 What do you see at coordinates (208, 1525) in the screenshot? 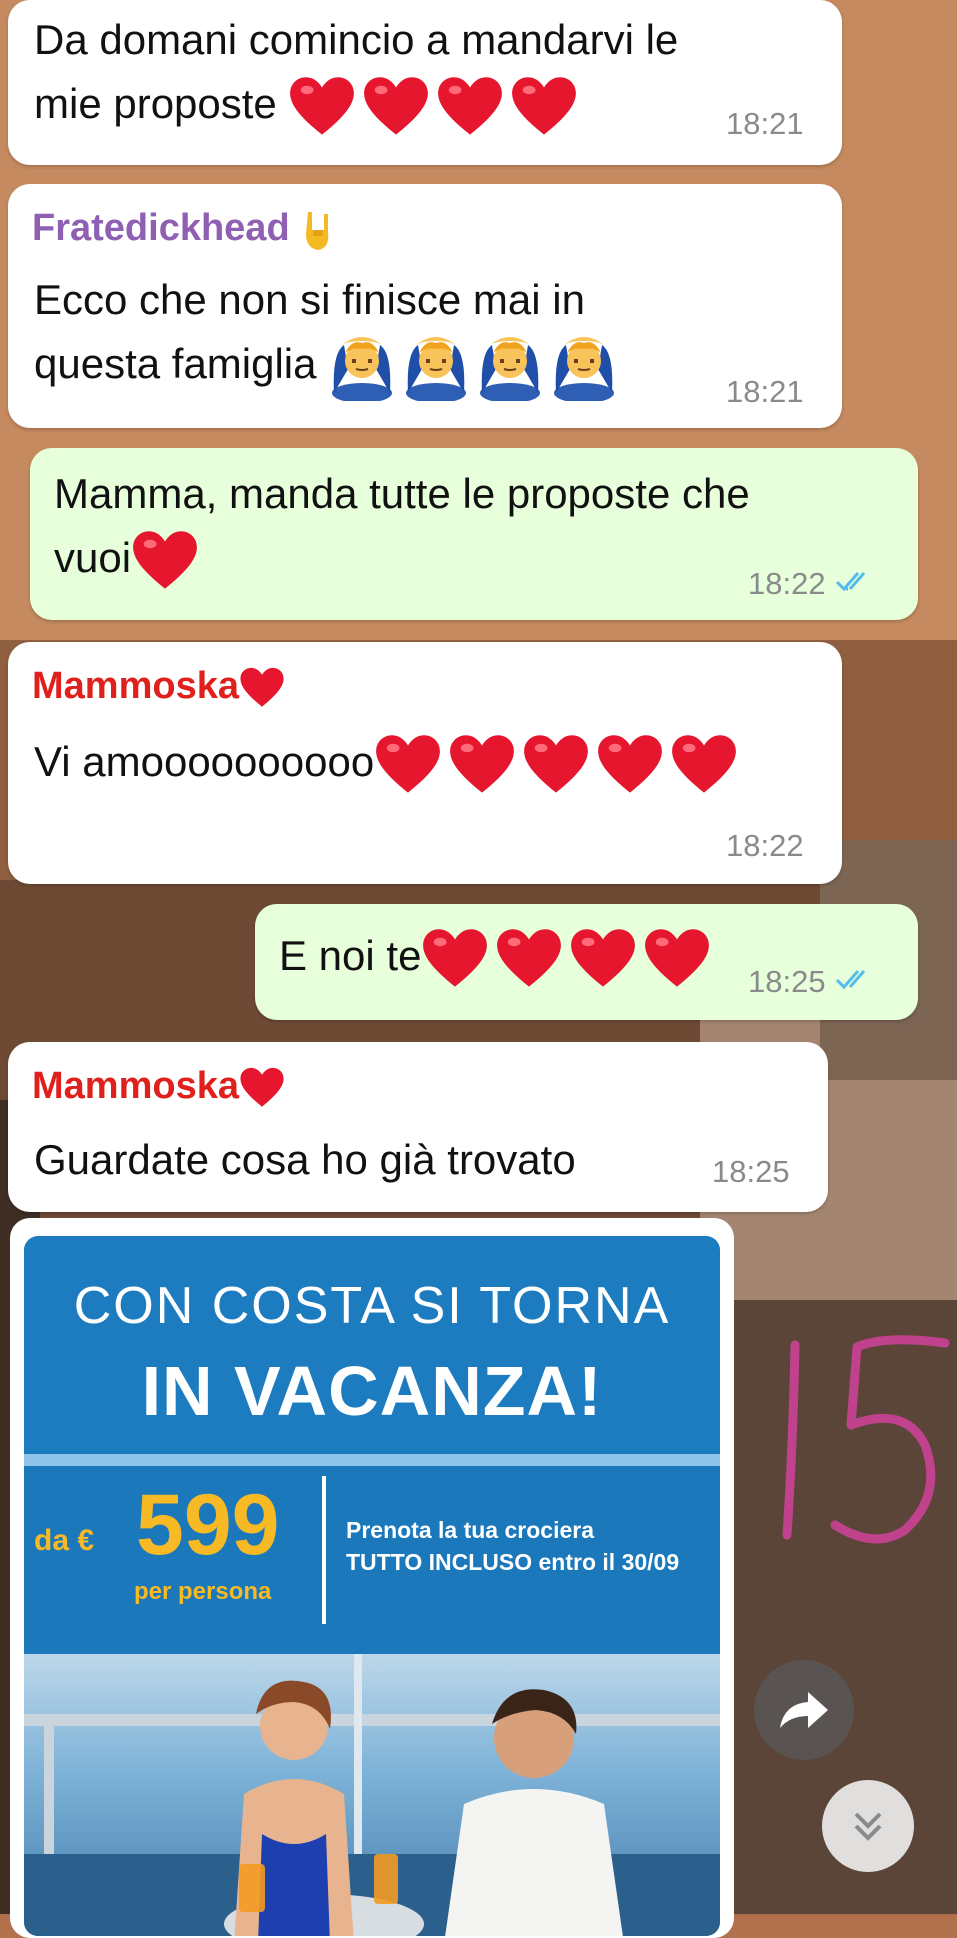
I see `price-value: 599` at bounding box center [208, 1525].